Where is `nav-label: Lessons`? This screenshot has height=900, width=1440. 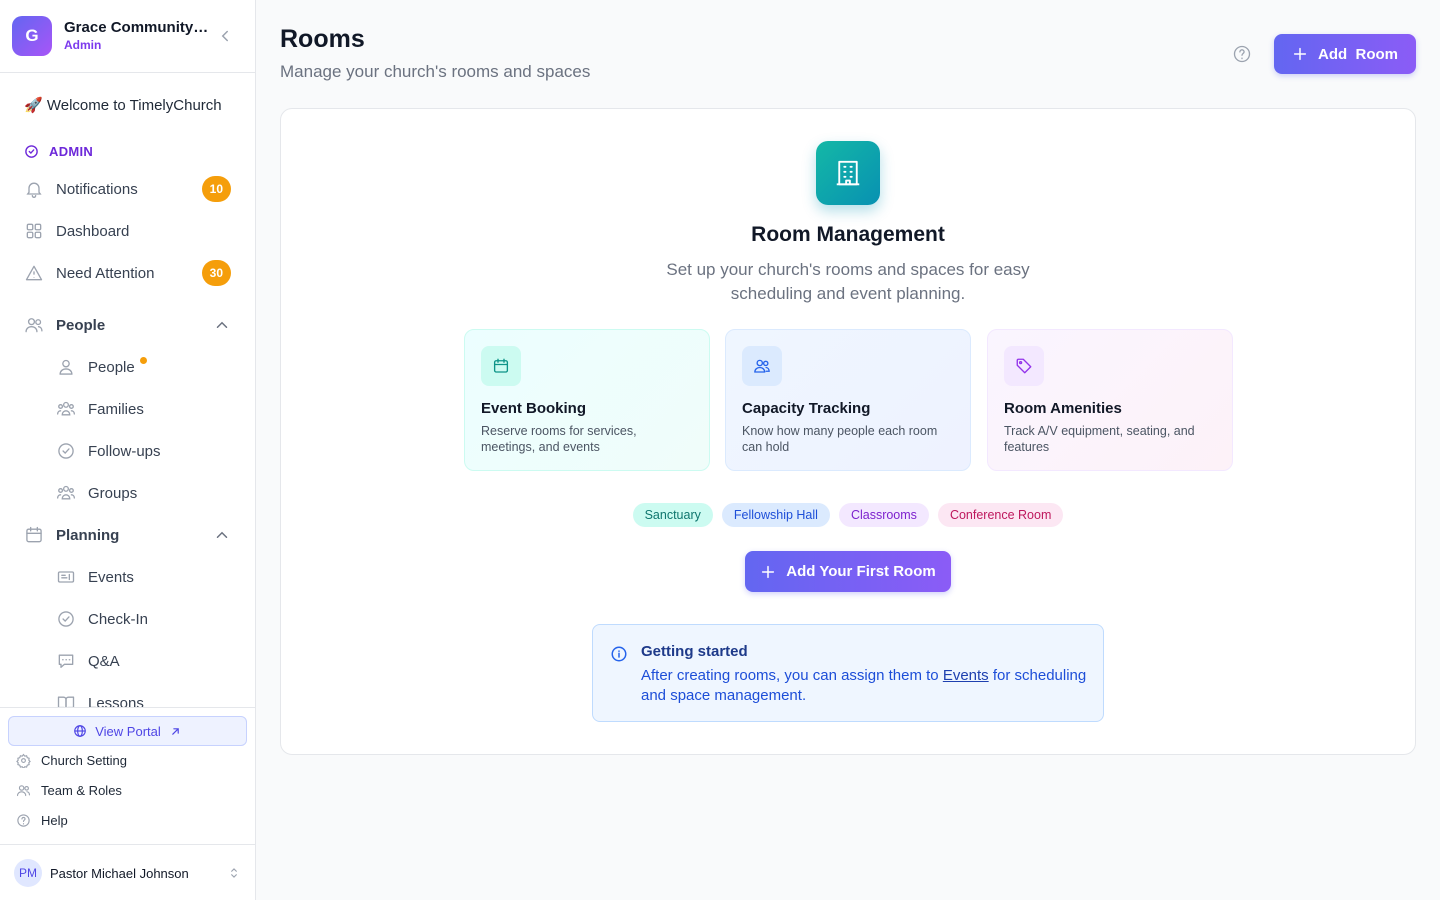
nav-label: Lessons is located at coordinates (116, 701).